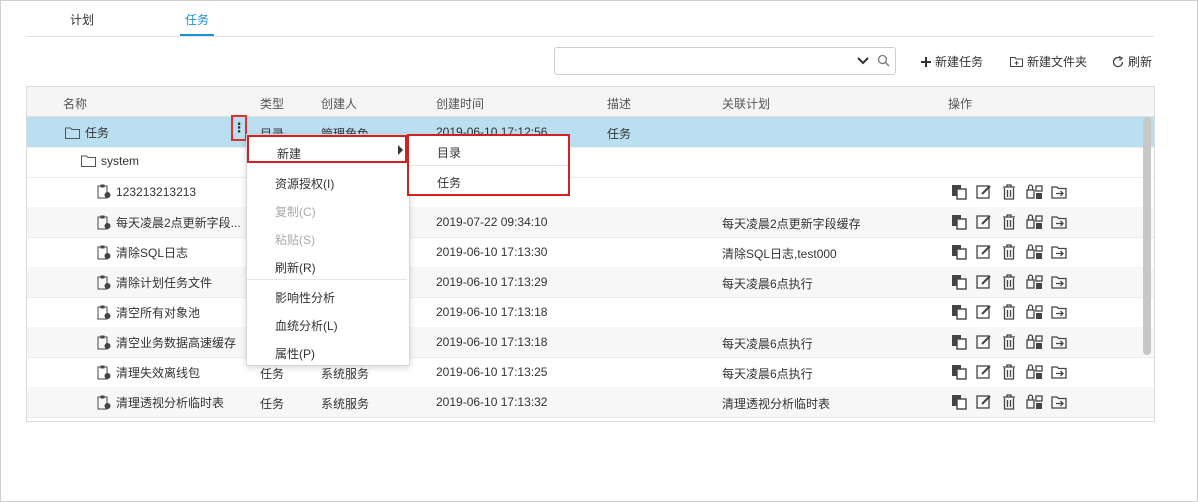  What do you see at coordinates (590, 192) in the screenshot?
I see `table-row: 123213213213` at bounding box center [590, 192].